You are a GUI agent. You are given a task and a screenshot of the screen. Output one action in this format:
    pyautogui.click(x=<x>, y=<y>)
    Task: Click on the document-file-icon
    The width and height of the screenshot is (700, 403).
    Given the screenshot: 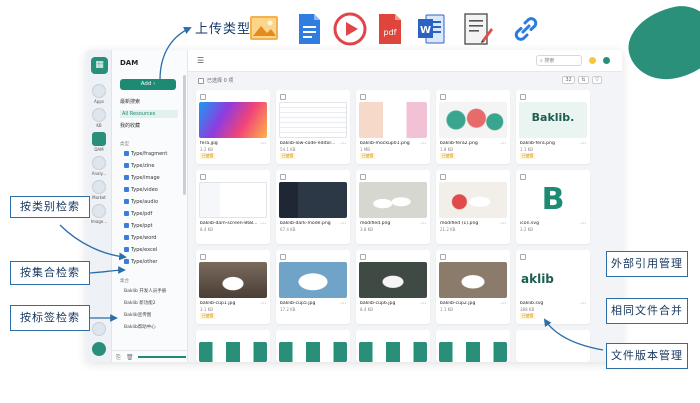 What is the action you would take?
    pyautogui.click(x=309, y=29)
    